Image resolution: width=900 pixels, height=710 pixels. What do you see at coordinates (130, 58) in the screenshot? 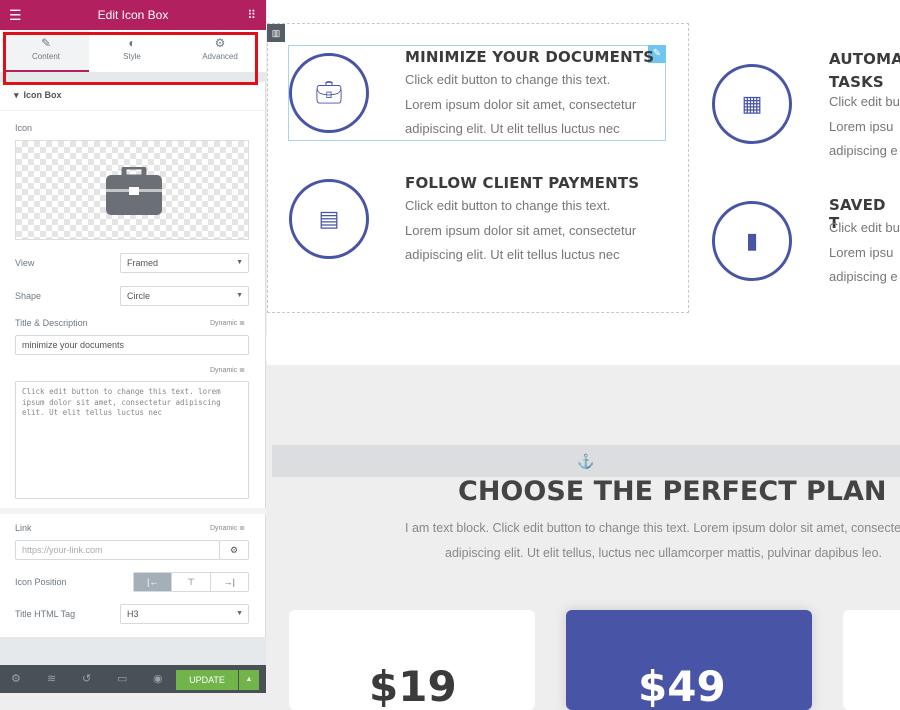
I see `highlight-box` at bounding box center [130, 58].